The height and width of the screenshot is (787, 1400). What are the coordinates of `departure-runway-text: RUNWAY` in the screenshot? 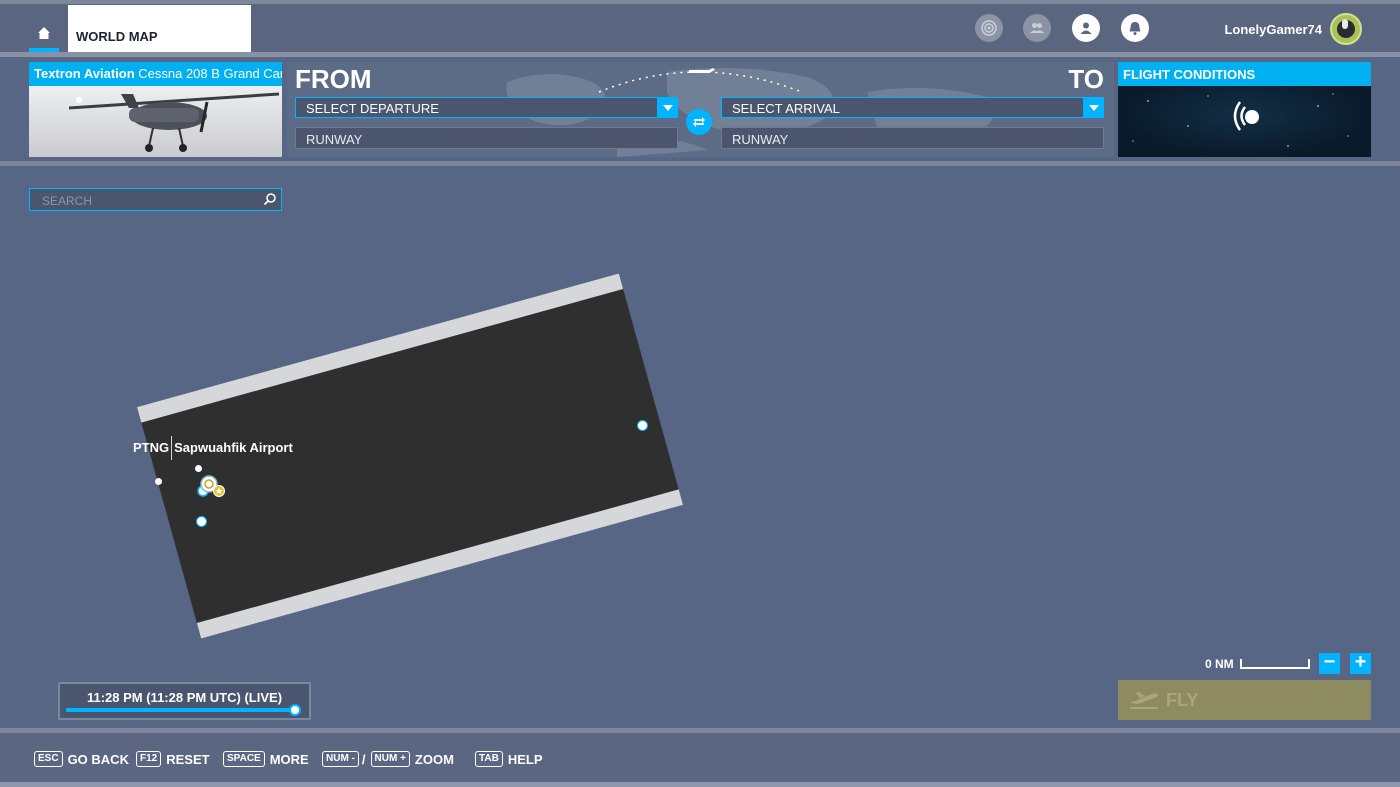 It's located at (334, 139).